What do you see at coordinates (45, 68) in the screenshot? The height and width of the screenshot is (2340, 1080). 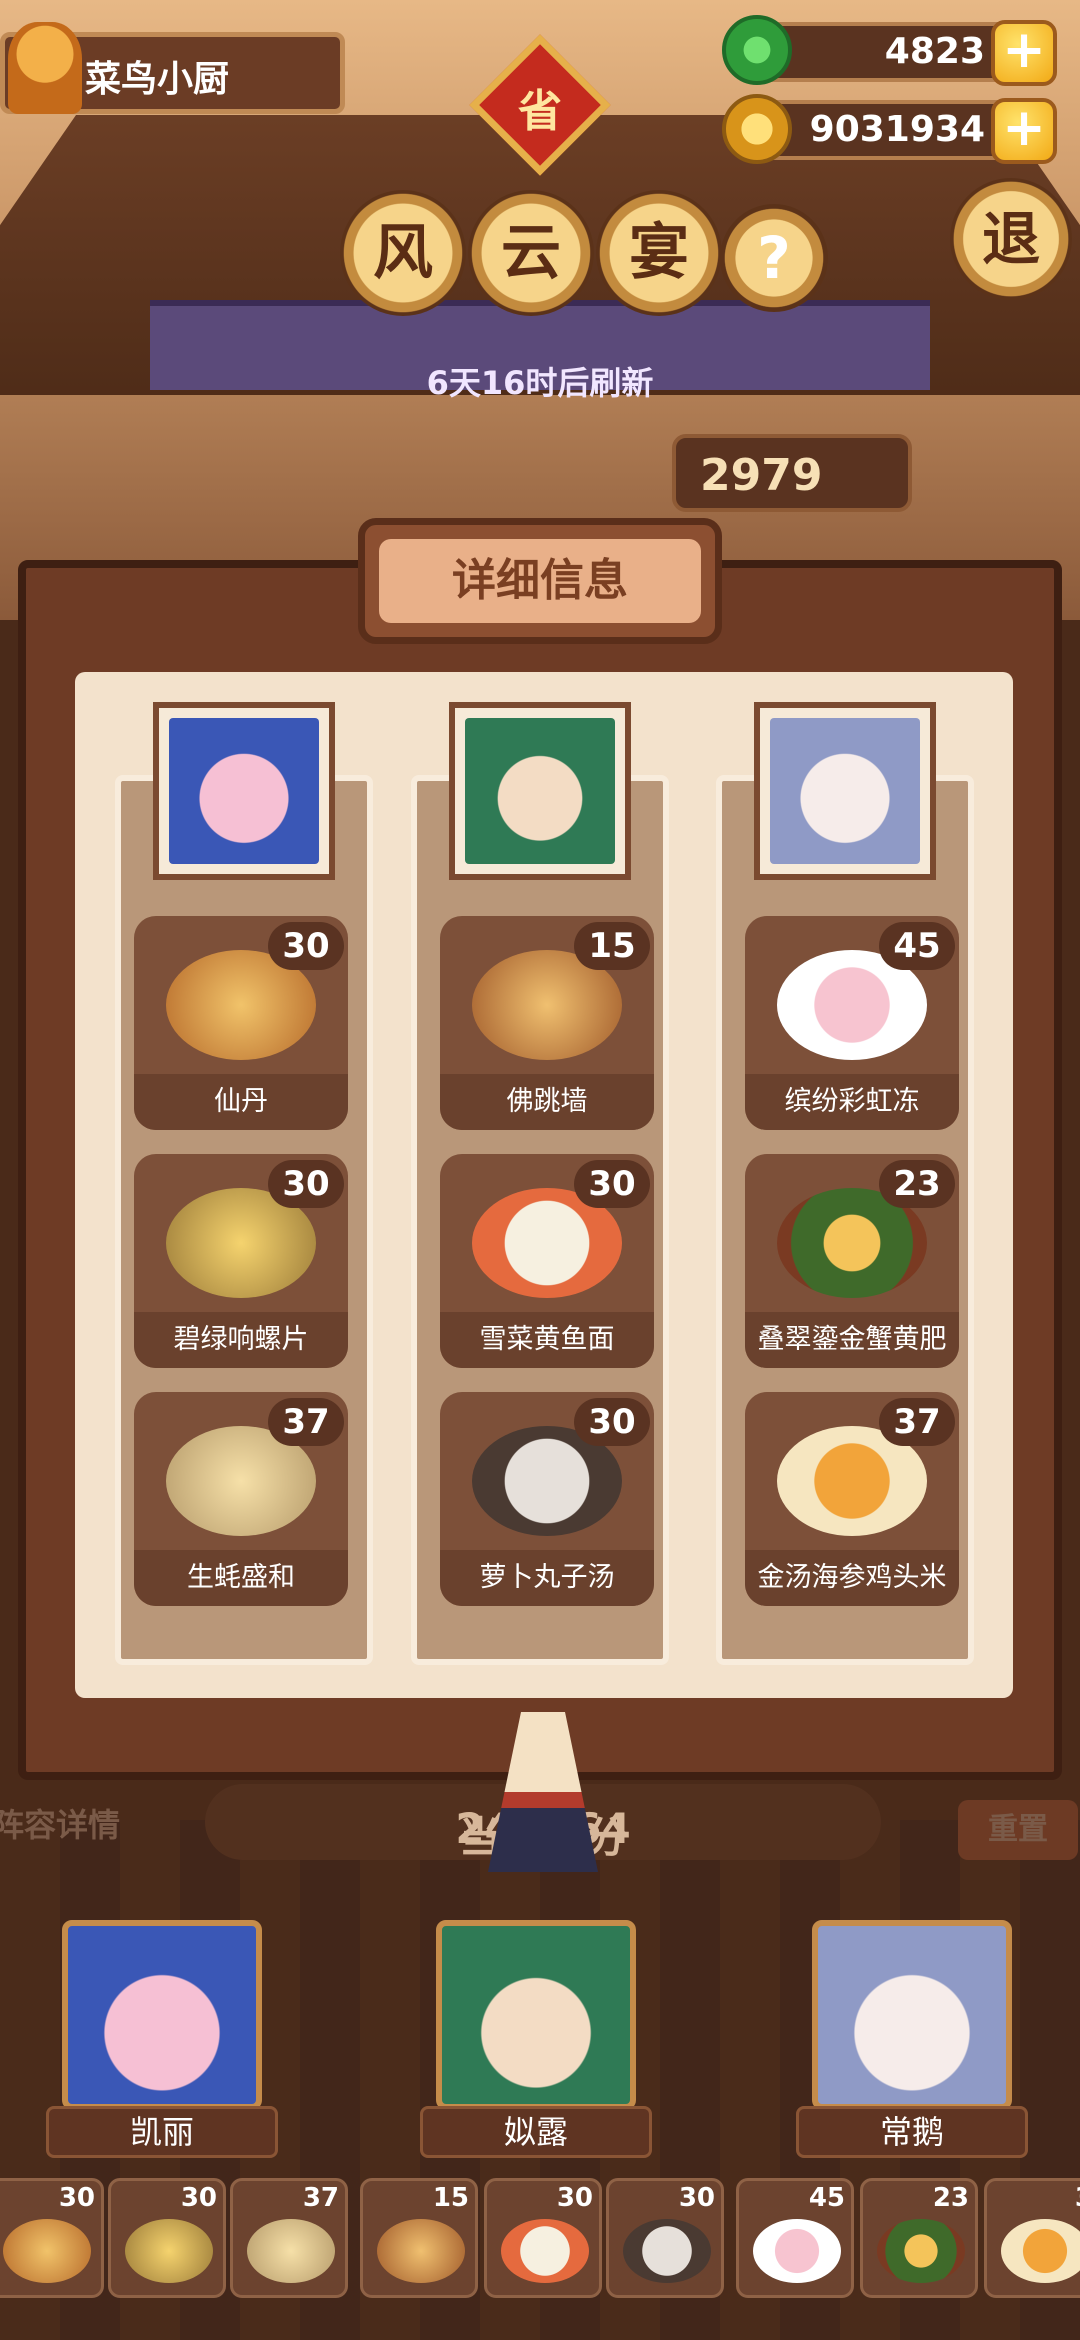 I see `player-avatar-icon` at bounding box center [45, 68].